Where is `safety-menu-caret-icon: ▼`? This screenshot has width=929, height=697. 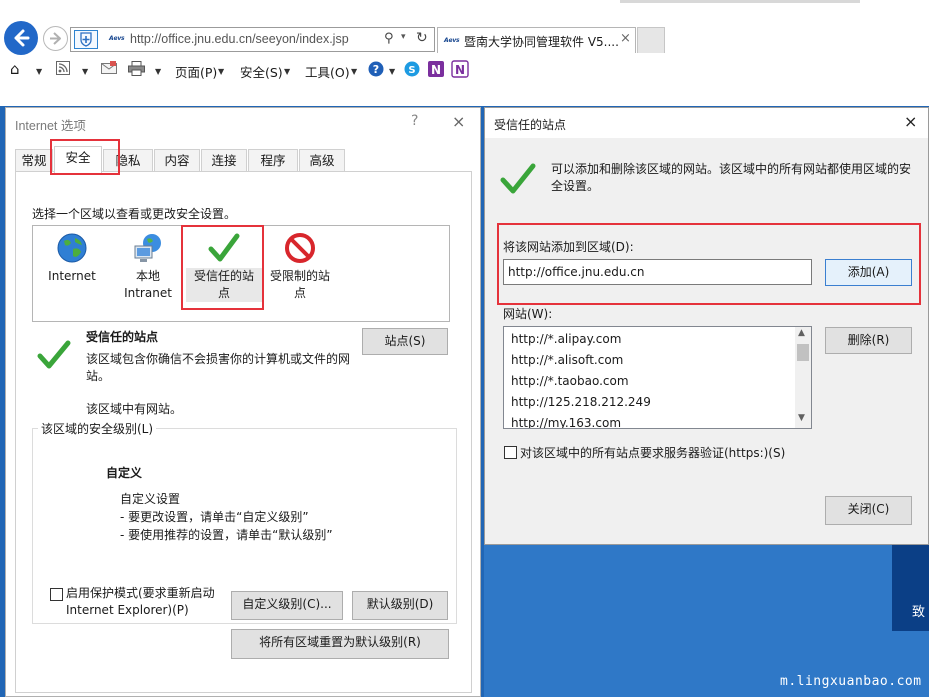 safety-menu-caret-icon: ▼ is located at coordinates (287, 71).